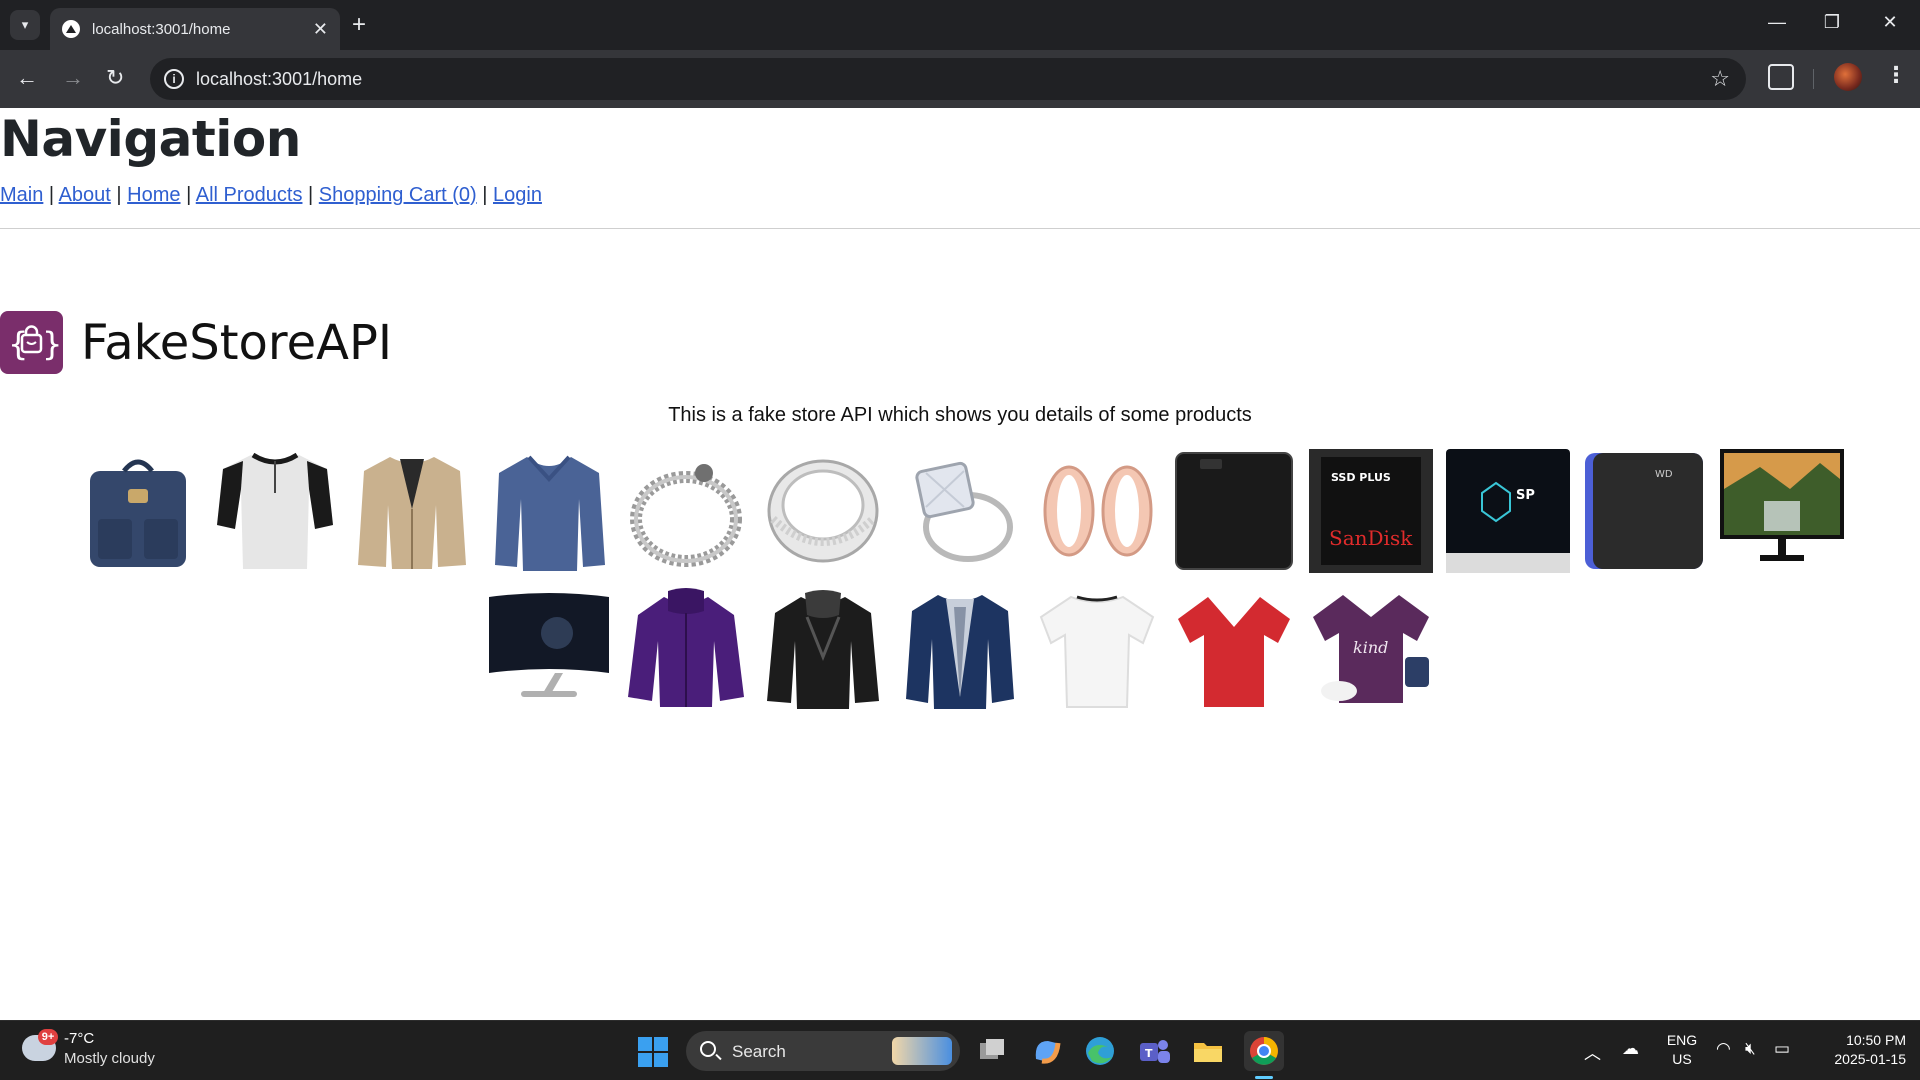 This screenshot has height=1080, width=1920. I want to click on nav-link-all-products: All Products, so click(249, 195).